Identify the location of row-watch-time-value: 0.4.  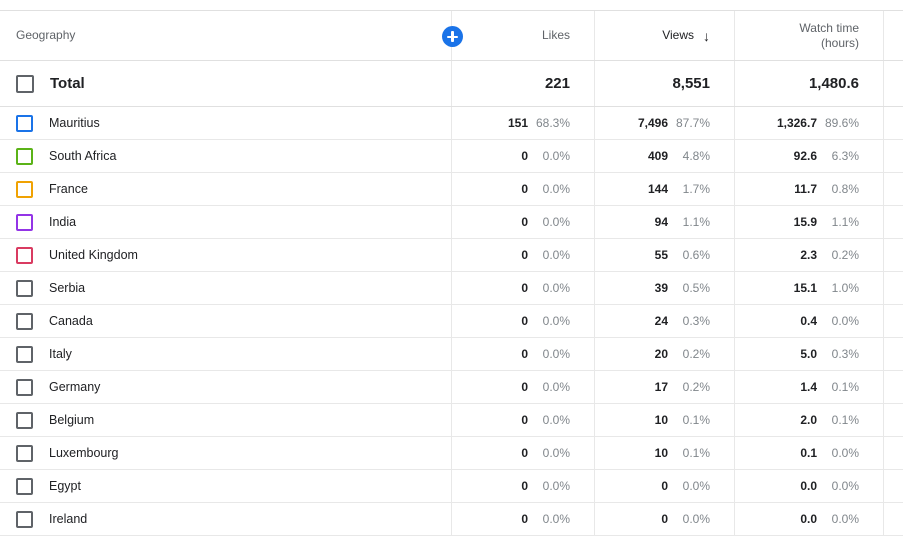
(808, 321).